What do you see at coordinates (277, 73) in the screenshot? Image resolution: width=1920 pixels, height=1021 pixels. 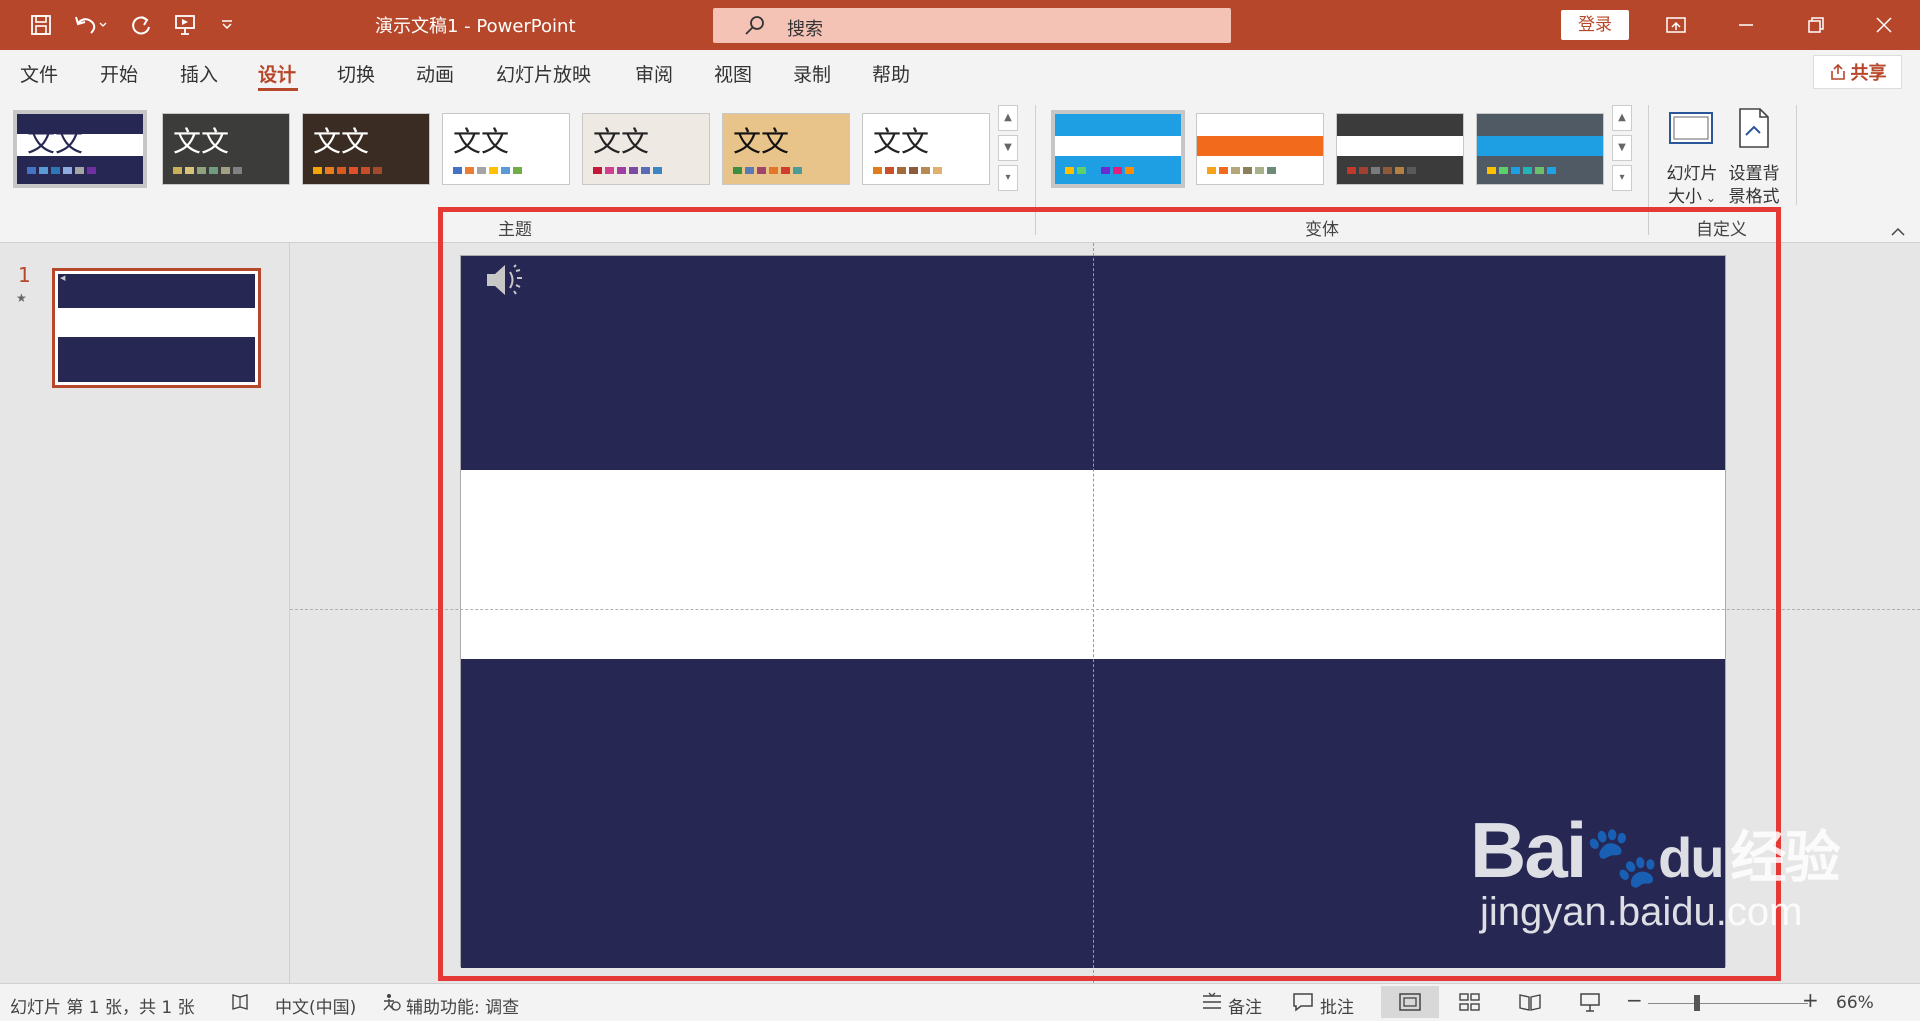 I see `tab-design: 设计` at bounding box center [277, 73].